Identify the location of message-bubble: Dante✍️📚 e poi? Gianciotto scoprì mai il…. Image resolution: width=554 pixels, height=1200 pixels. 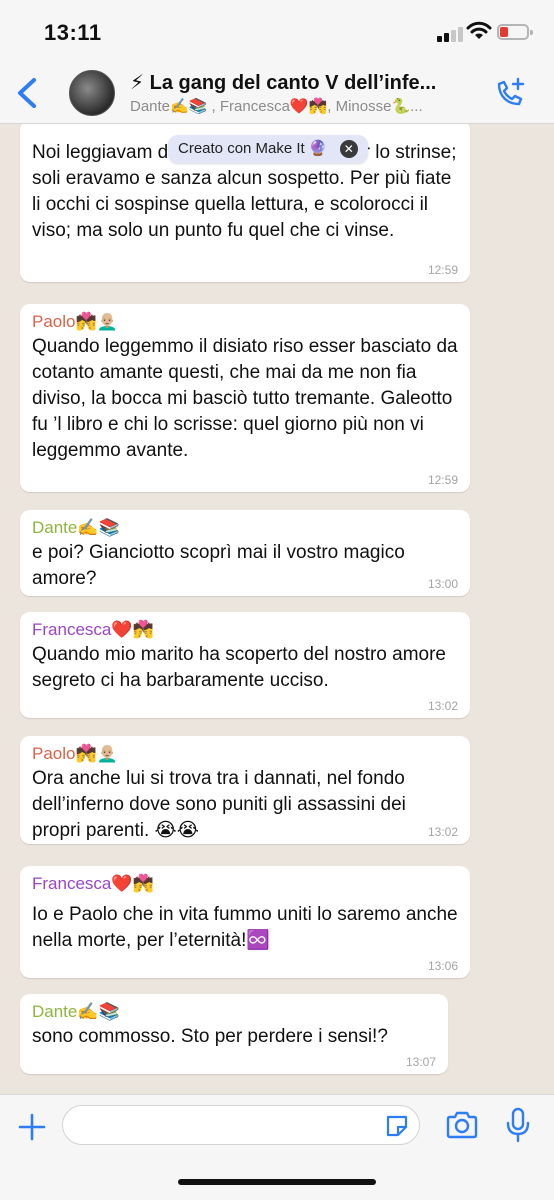
(245, 553).